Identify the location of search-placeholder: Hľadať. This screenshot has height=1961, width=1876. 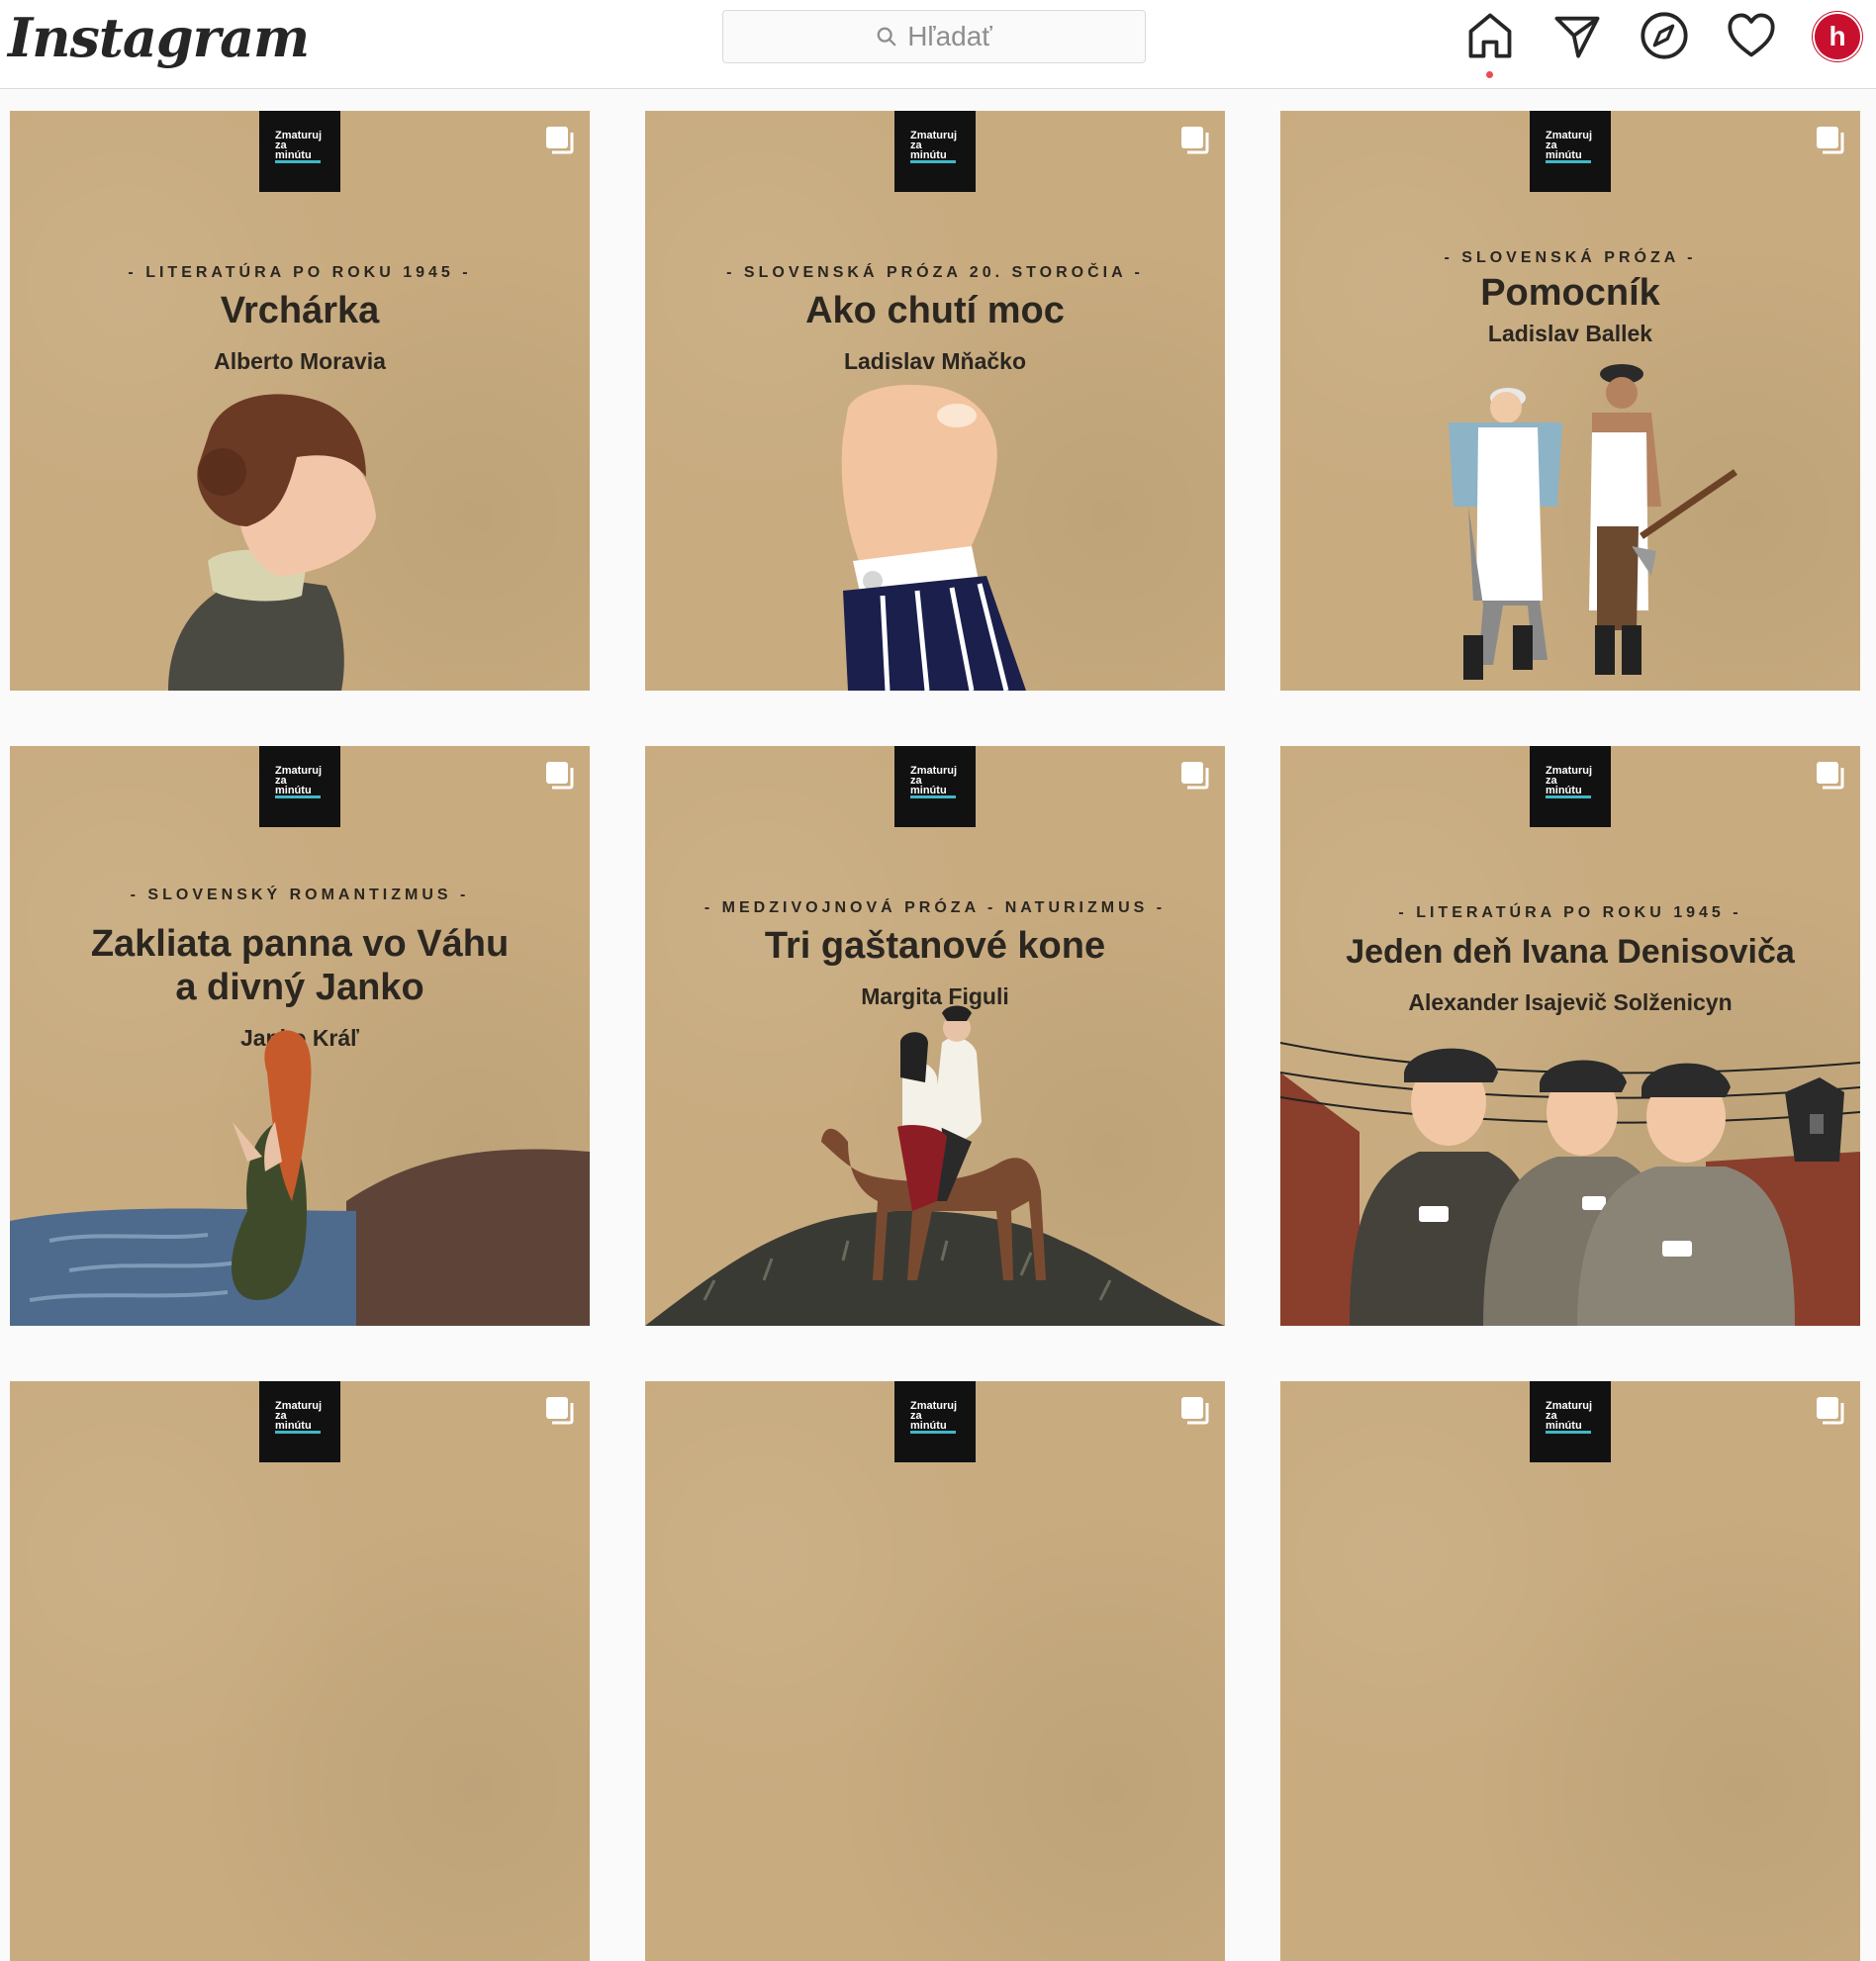
(949, 36).